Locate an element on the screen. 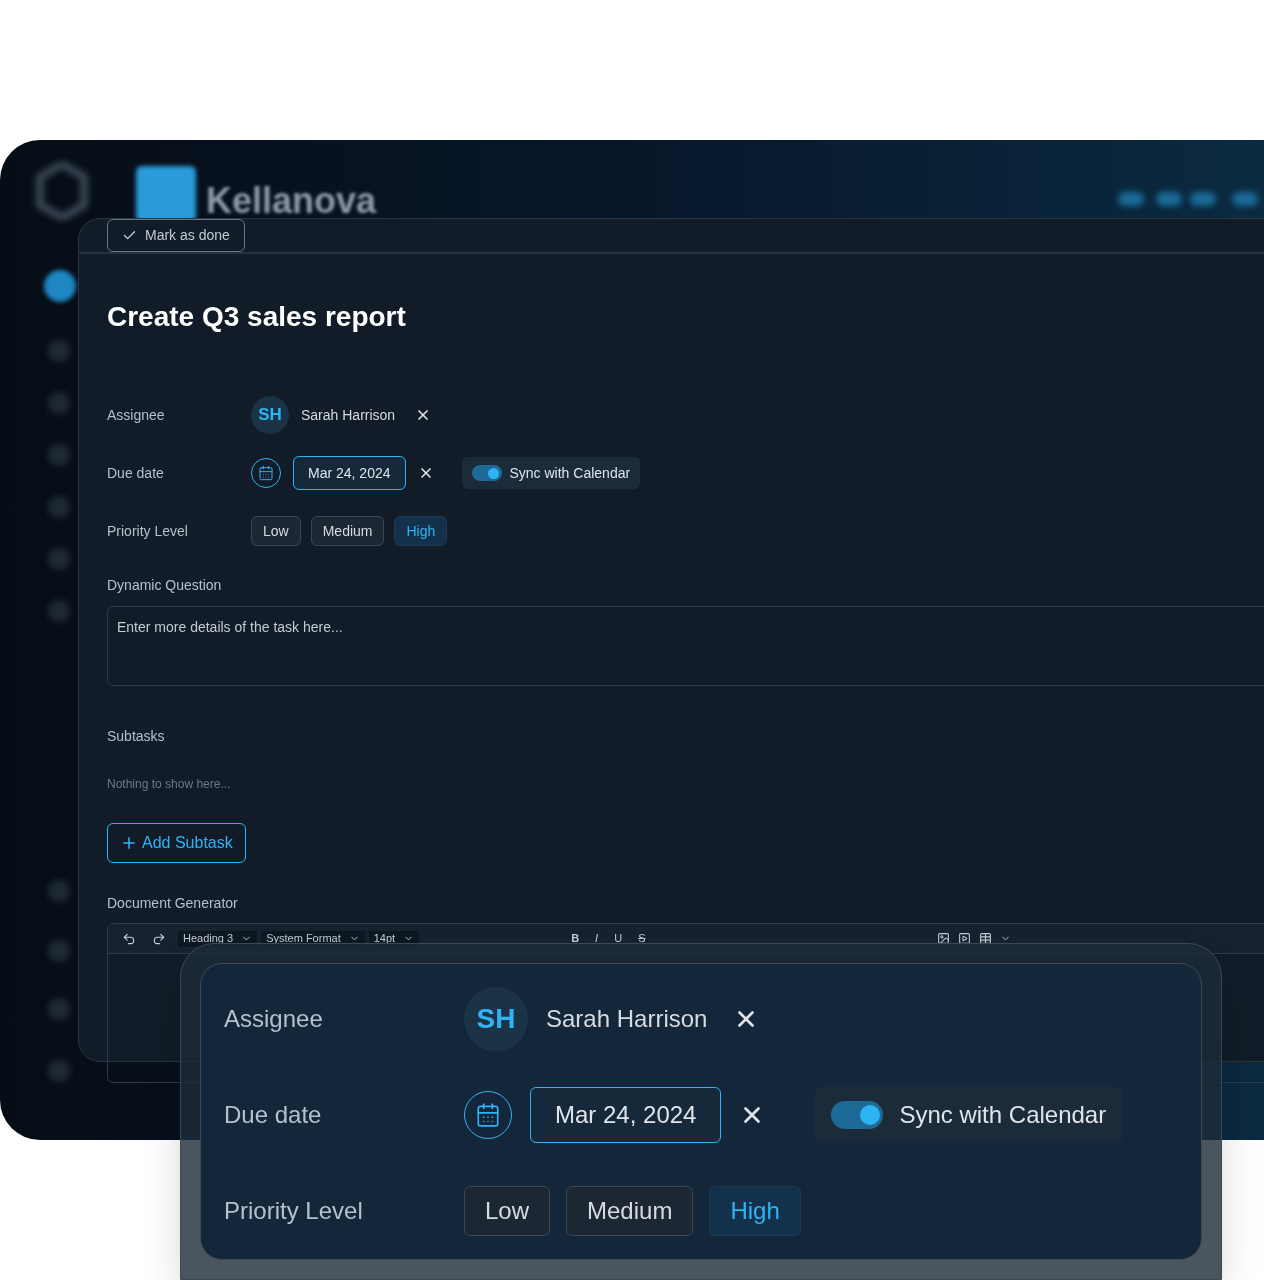 The height and width of the screenshot is (1280, 1264). style-select: Heading 3 is located at coordinates (218, 938).